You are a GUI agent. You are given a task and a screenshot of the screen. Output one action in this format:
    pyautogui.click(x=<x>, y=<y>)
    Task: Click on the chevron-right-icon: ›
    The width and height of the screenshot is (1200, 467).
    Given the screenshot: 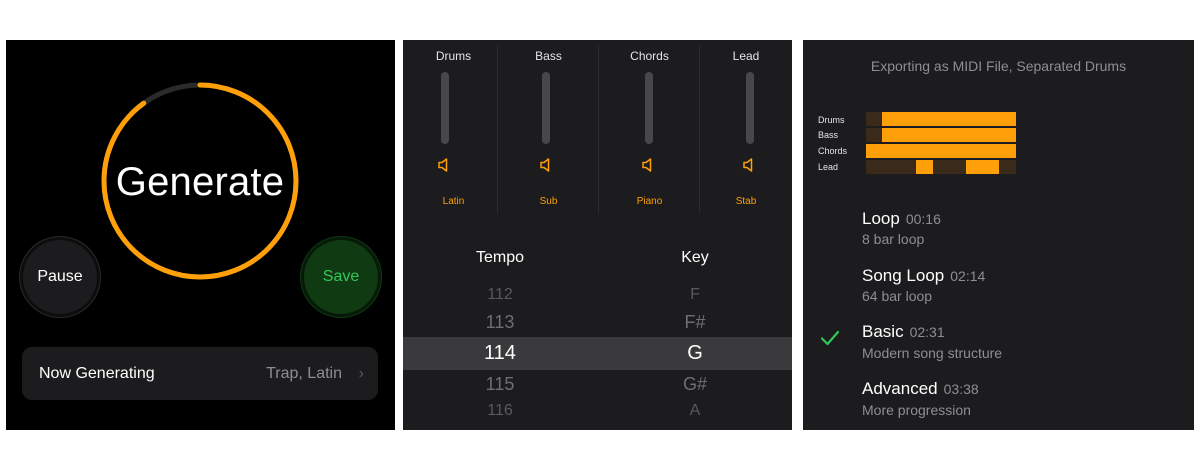 What is the action you would take?
    pyautogui.click(x=361, y=373)
    